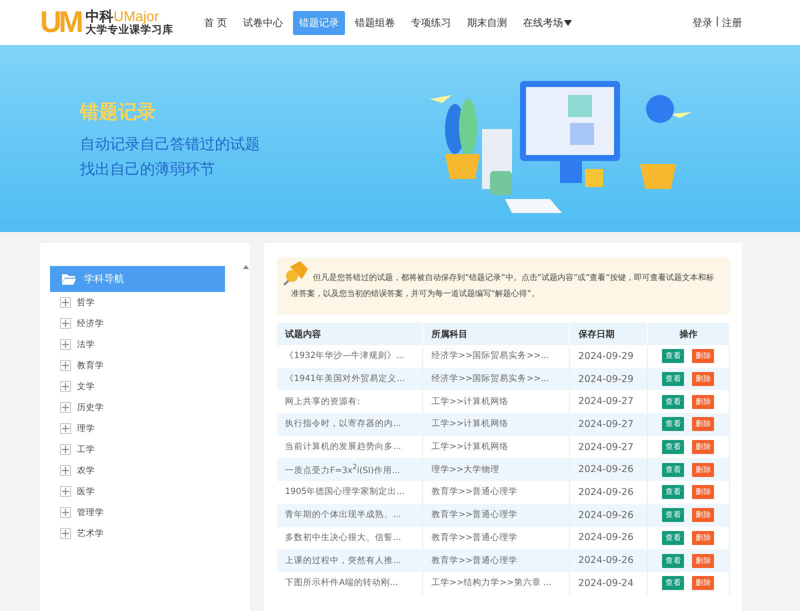 This screenshot has width=800, height=611. Describe the element at coordinates (90, 512) in the screenshot. I see `subject-tree-item: 管理学` at that location.